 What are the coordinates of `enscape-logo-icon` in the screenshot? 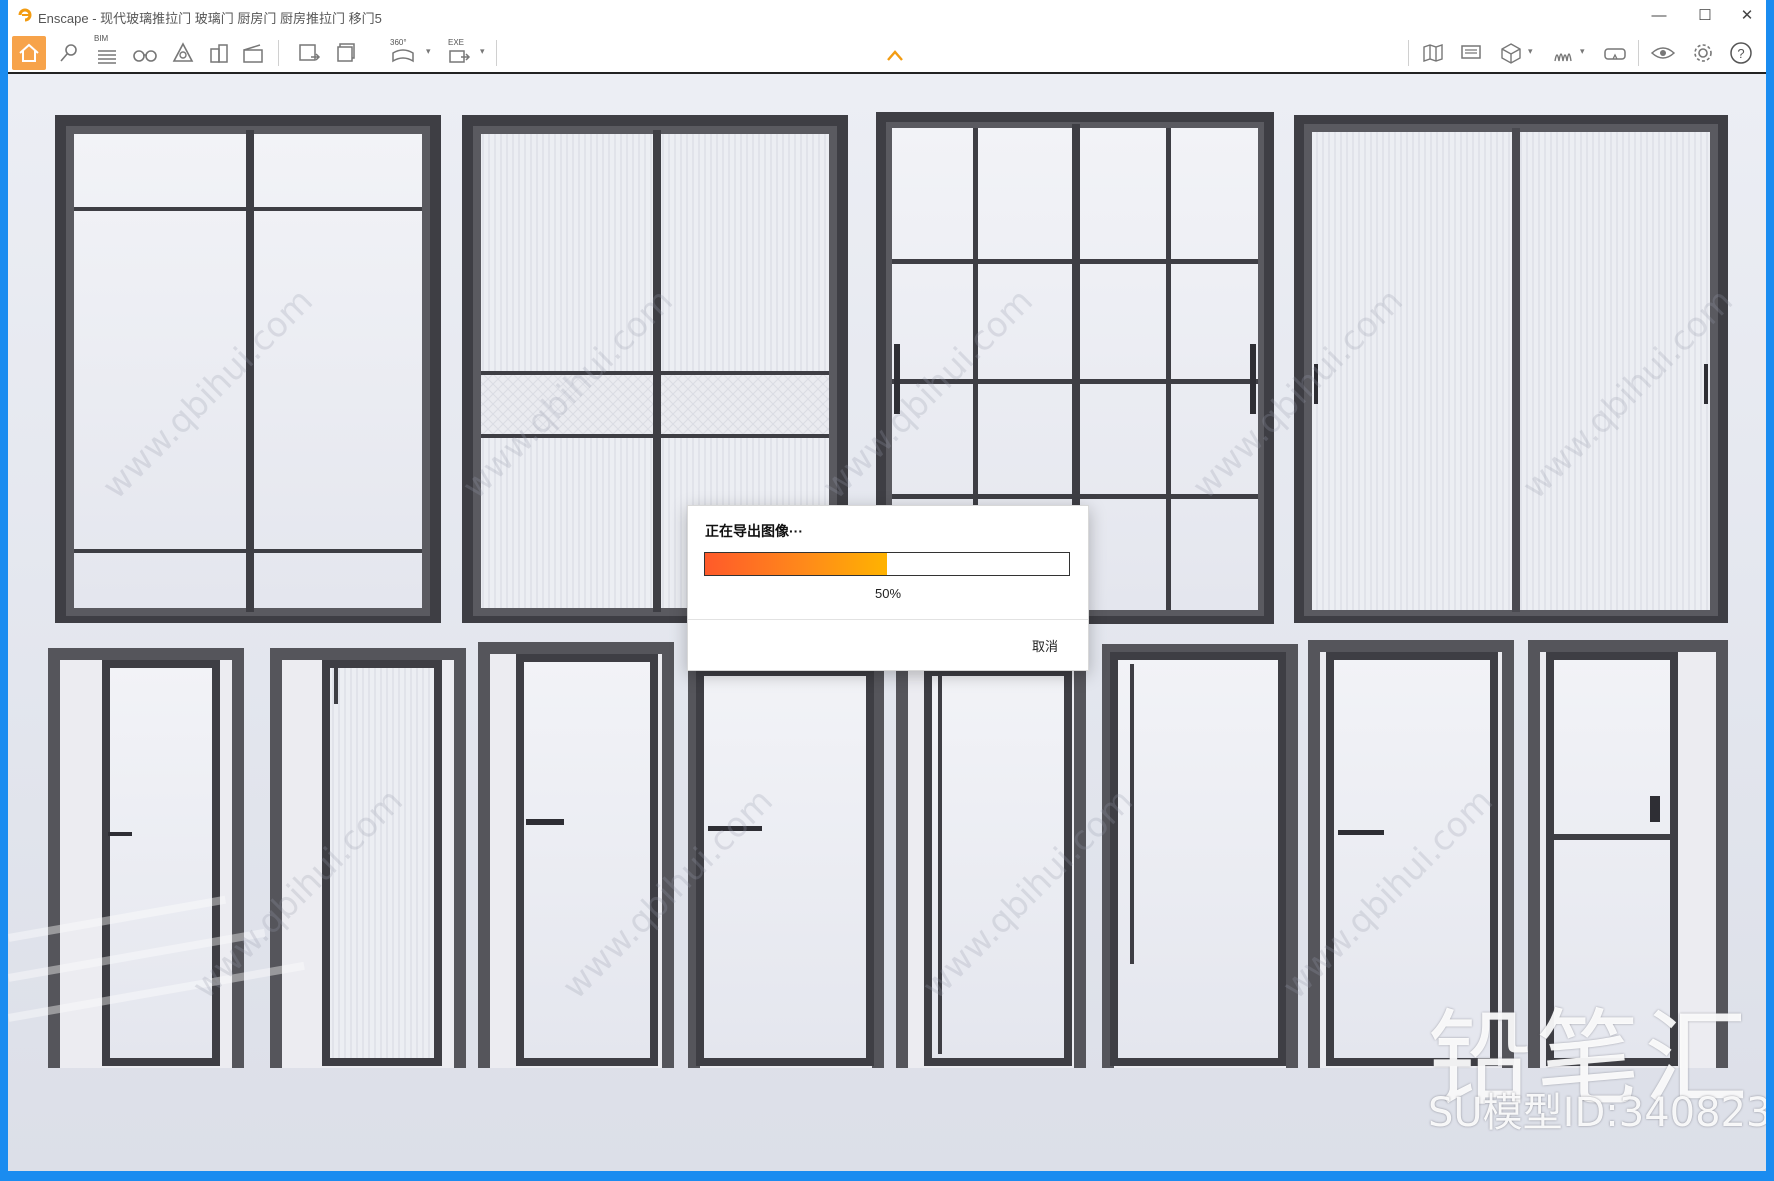 It's located at (25, 15).